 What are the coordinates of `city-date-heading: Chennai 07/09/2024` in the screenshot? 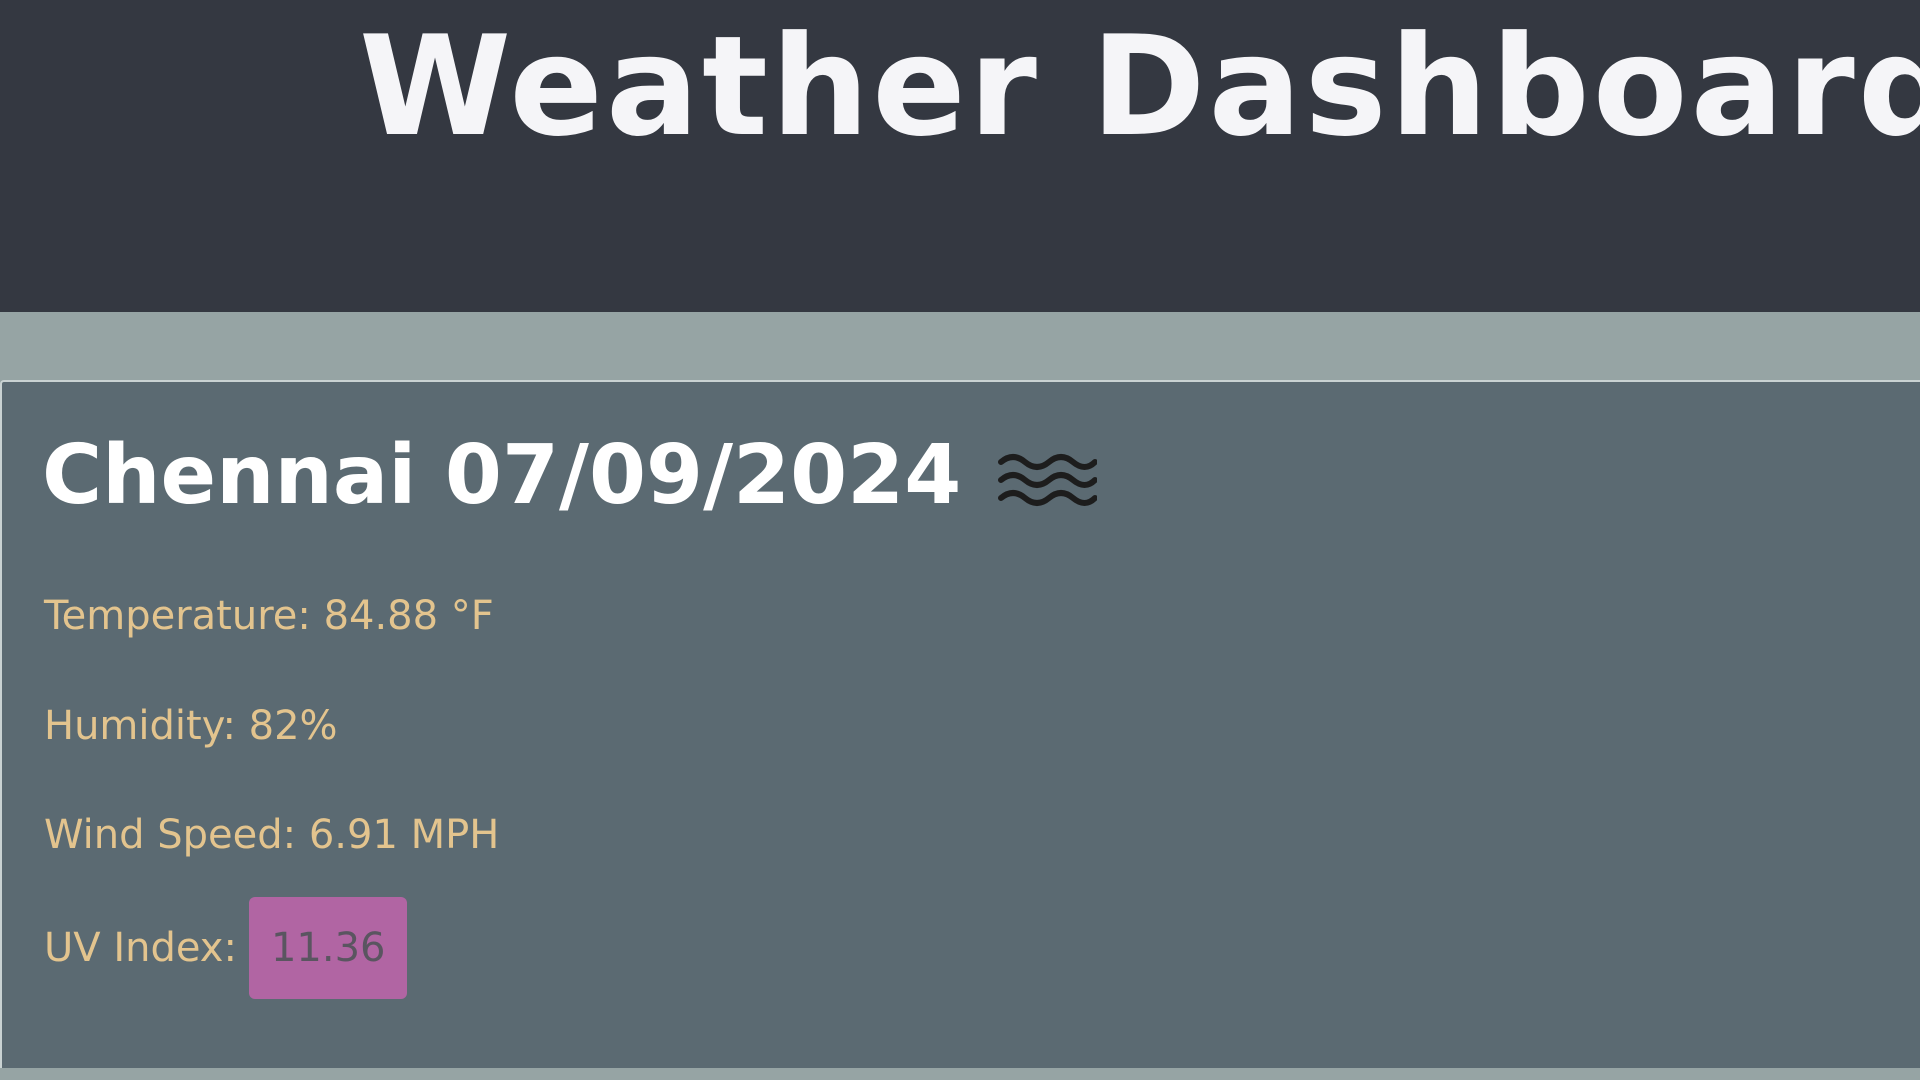 It's located at (570, 475).